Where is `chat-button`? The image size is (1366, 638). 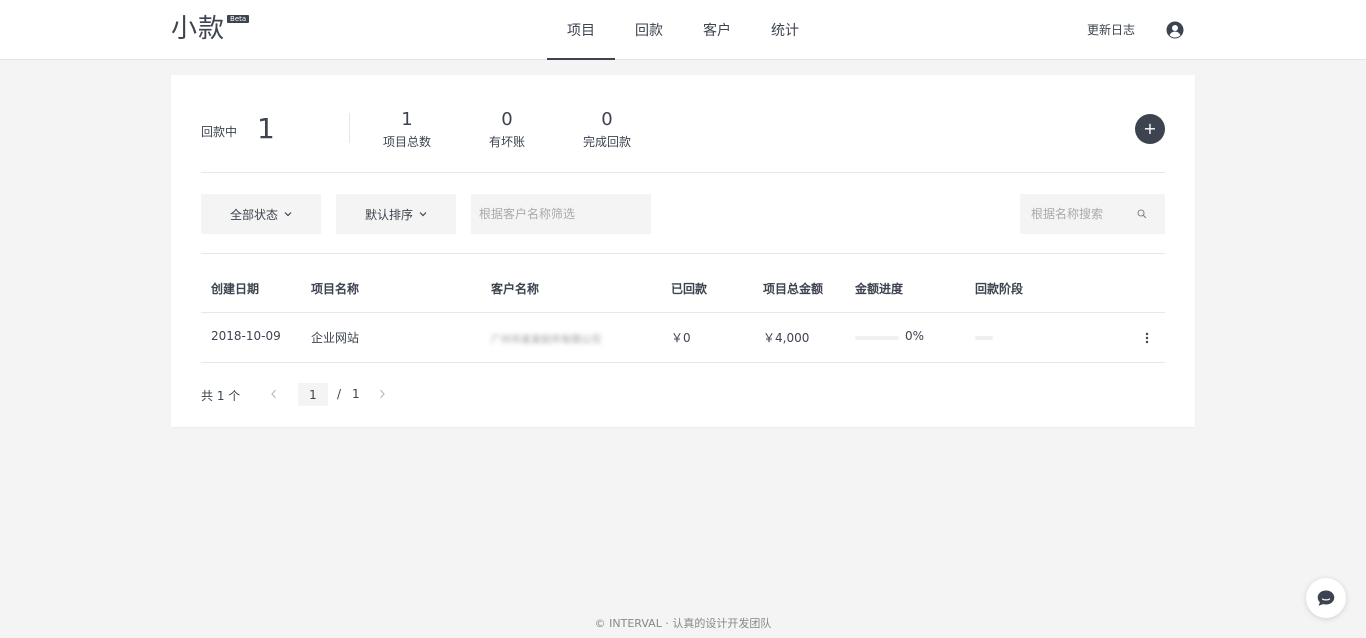 chat-button is located at coordinates (1326, 598).